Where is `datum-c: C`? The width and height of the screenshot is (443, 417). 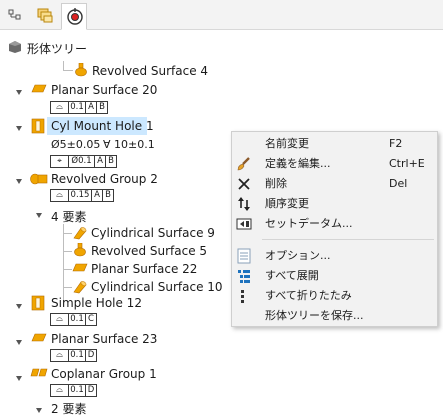
datum-c: C is located at coordinates (91, 319).